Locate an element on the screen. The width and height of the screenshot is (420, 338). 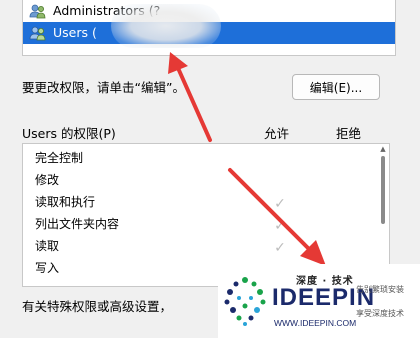
permission-row: 完全控制 is located at coordinates (59, 158).